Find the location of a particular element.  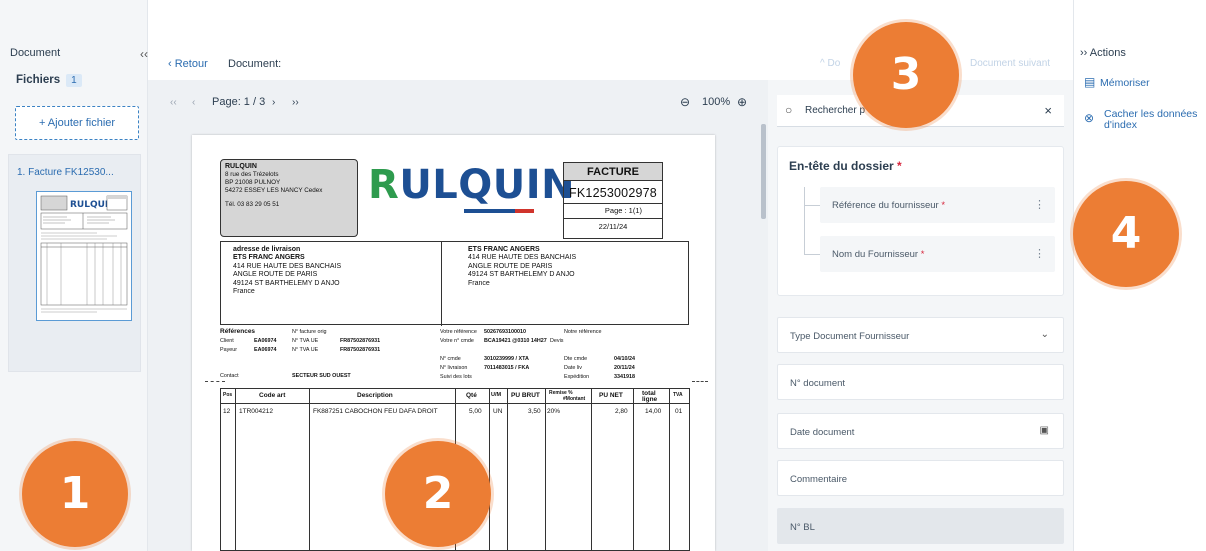

column-header: Qté is located at coordinates (471, 395).